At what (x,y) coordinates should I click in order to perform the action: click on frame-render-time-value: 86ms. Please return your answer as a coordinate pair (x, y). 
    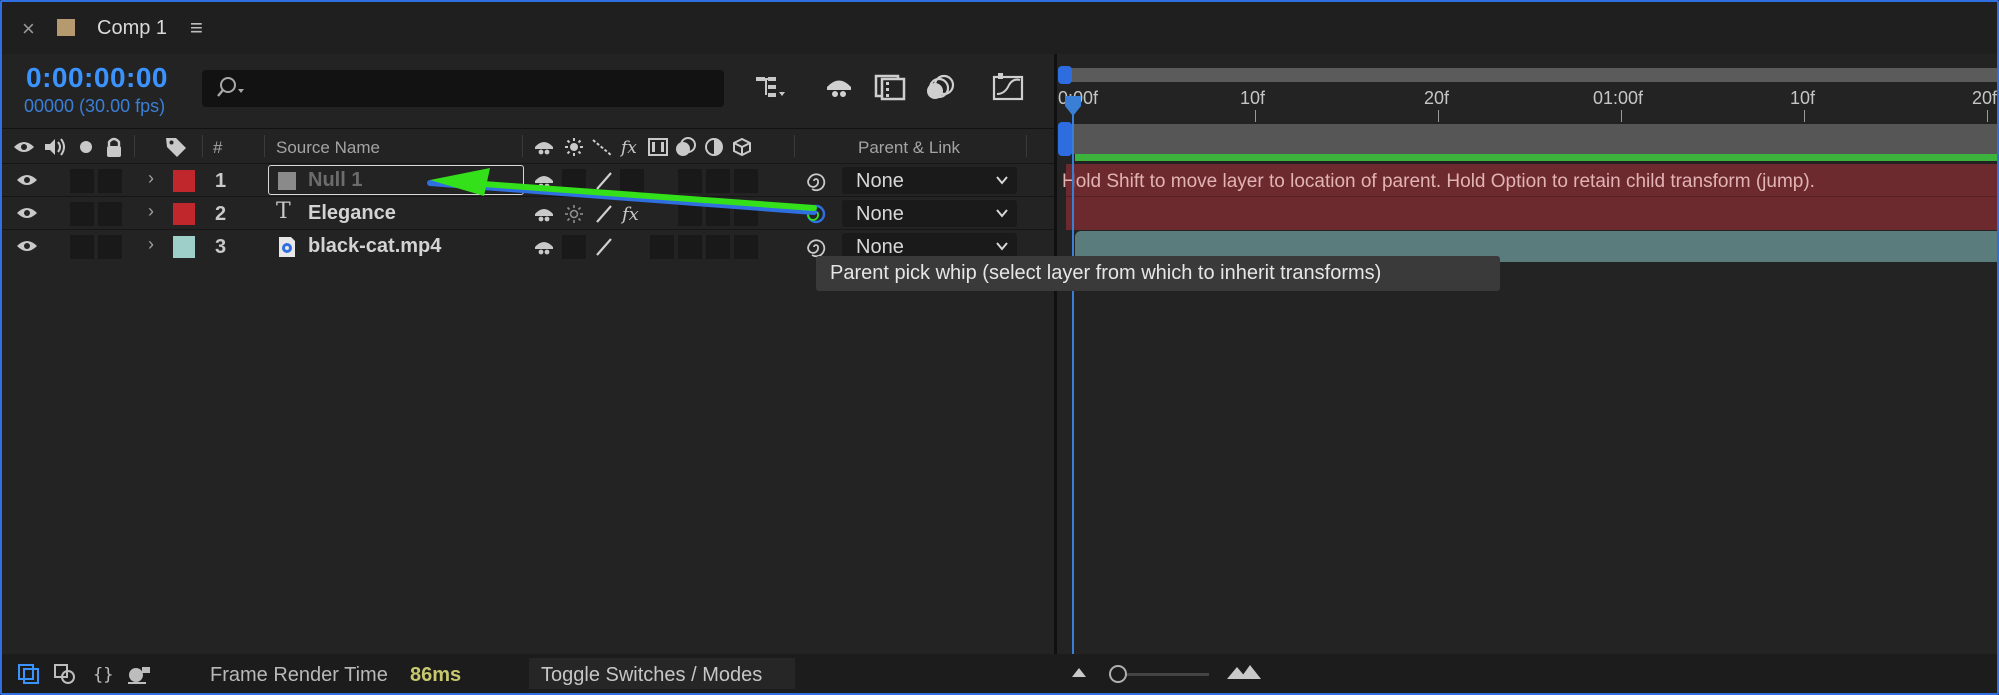
    Looking at the image, I should click on (436, 675).